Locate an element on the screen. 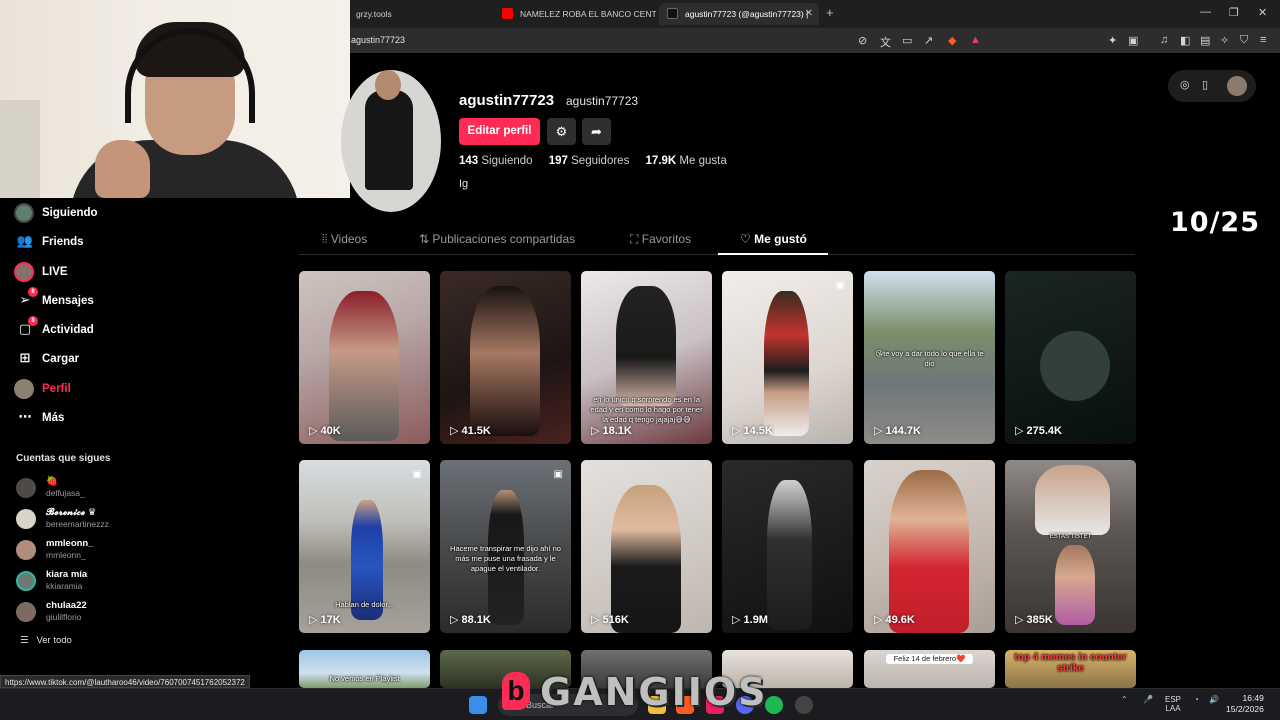 Image resolution: width=1280 pixels, height=720 pixels. microphone-icon: 🎤 is located at coordinates (1148, 699).